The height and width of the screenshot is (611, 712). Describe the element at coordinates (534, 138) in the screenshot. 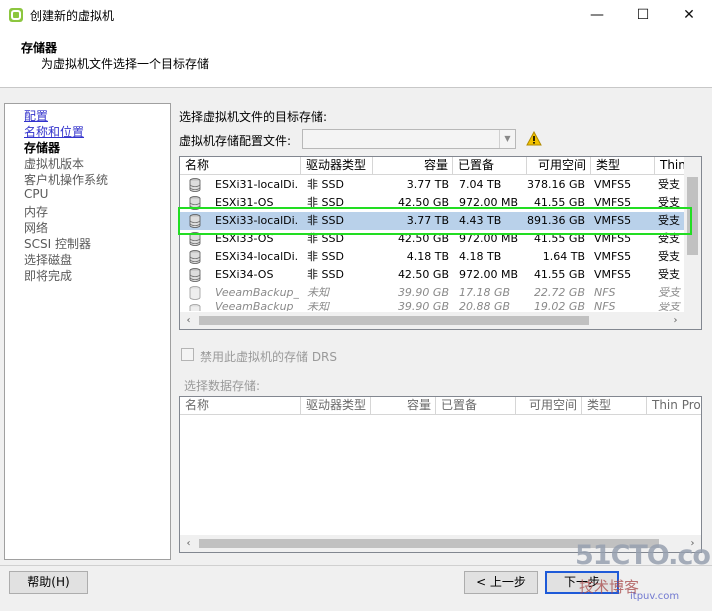

I see `warning-triangle-icon` at that location.